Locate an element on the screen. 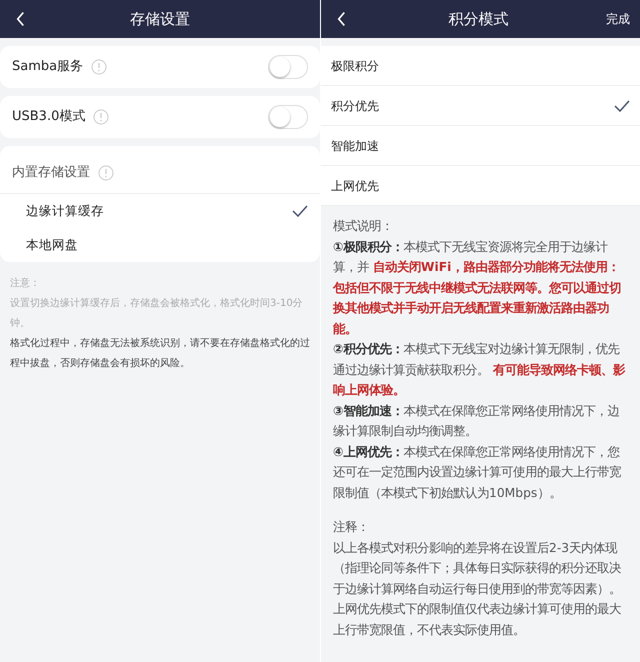 This screenshot has width=640, height=662. setting-label: Samba服务 is located at coordinates (48, 67).